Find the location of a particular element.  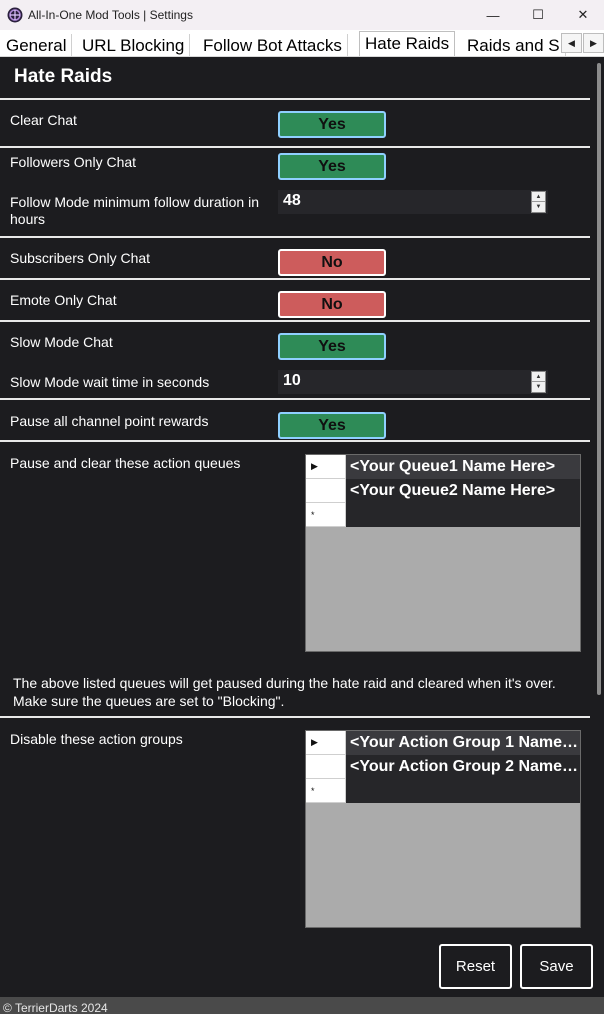

follow-duration-stepper: ▲ ▼ is located at coordinates (538, 202).